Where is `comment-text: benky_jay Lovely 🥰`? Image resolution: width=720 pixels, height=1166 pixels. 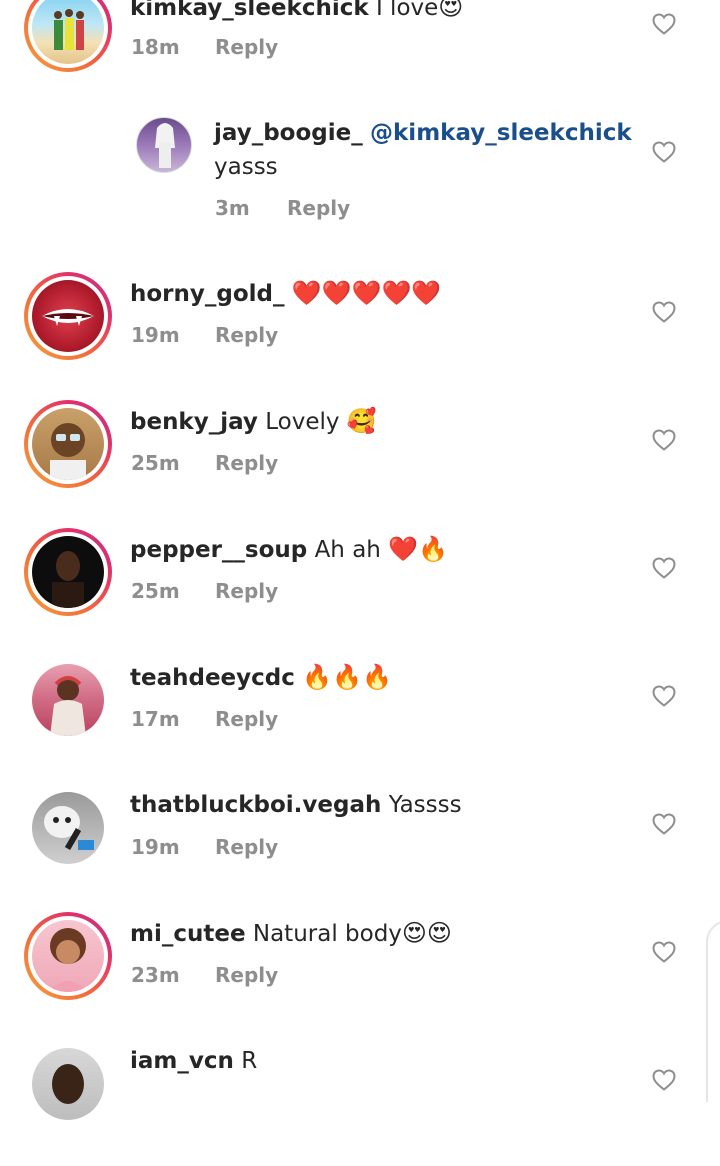
comment-text: benky_jay Lovely 🥰 is located at coordinates (253, 421).